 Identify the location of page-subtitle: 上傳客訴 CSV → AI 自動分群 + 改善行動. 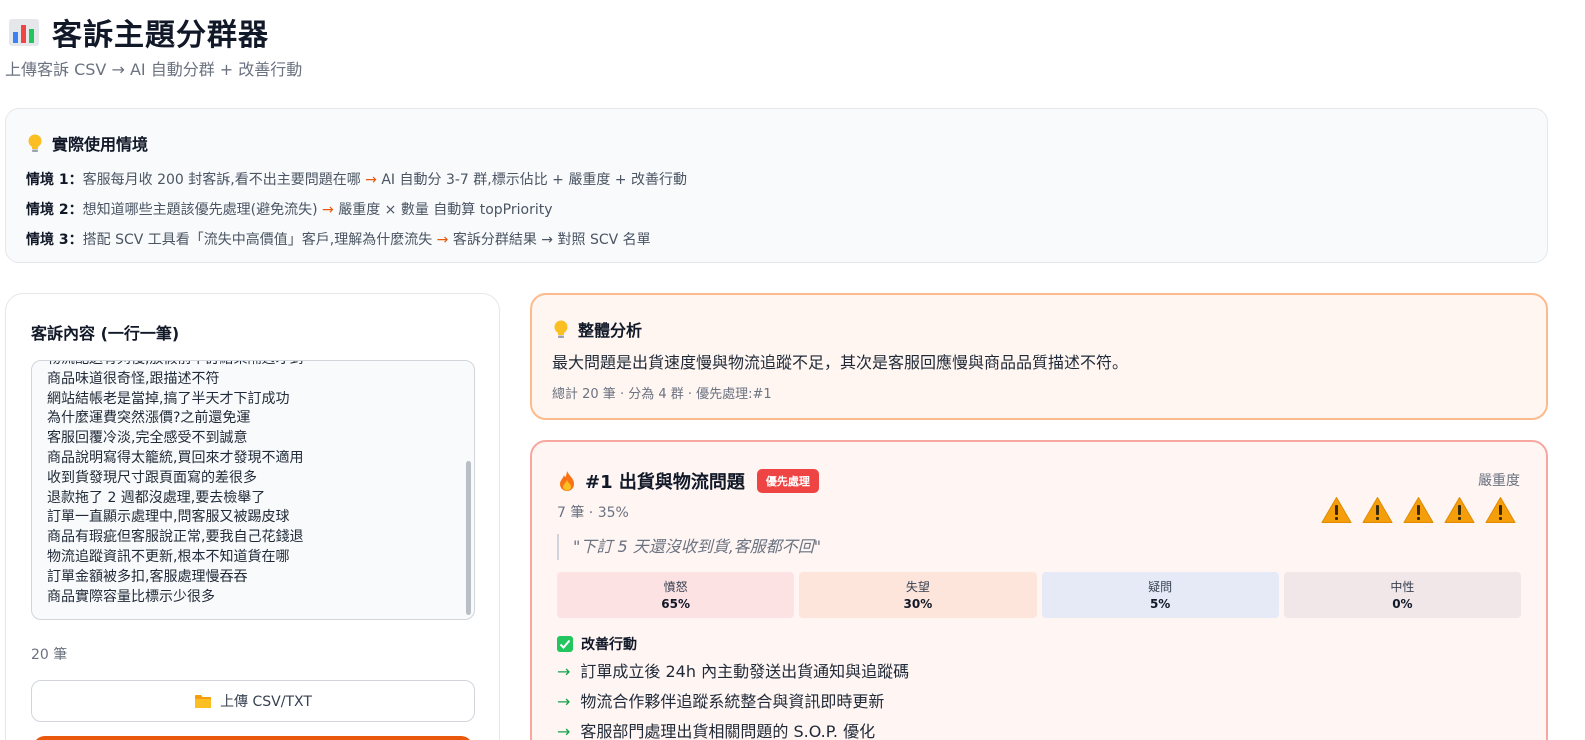
(154, 69).